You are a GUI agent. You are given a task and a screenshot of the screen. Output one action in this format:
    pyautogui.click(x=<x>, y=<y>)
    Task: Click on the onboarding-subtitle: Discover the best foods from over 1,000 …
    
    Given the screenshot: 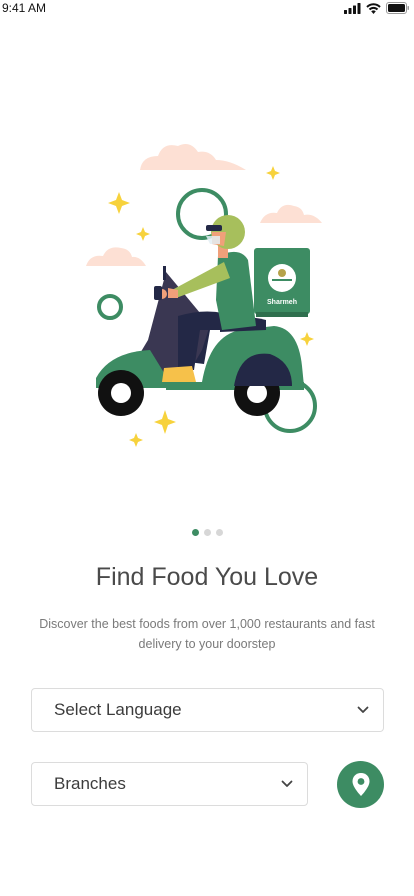 What is the action you would take?
    pyautogui.click(x=207, y=634)
    